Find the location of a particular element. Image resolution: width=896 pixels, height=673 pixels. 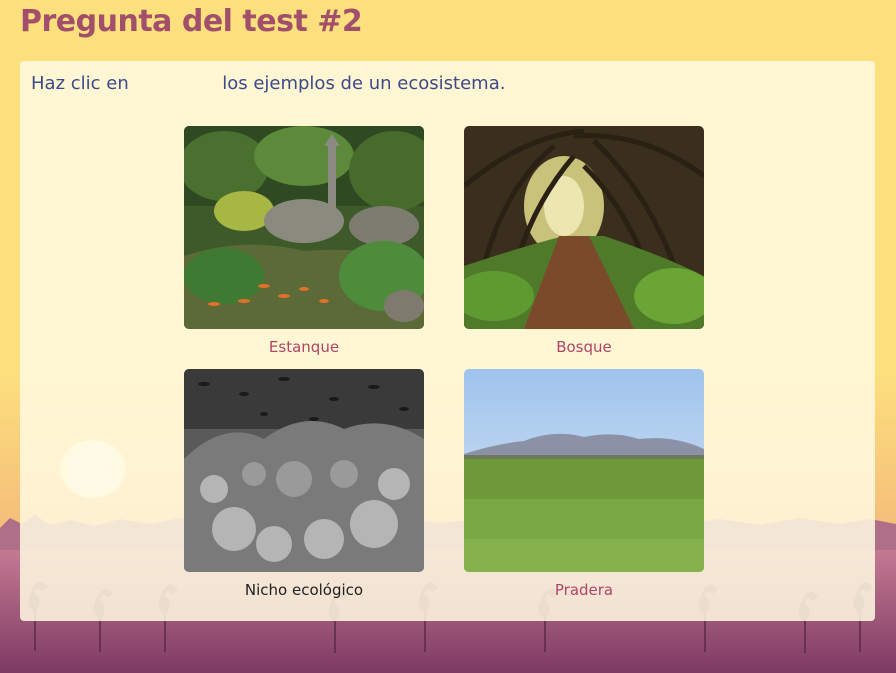

option-label-nicho-ecologico: Nicho ecológico is located at coordinates (304, 590).